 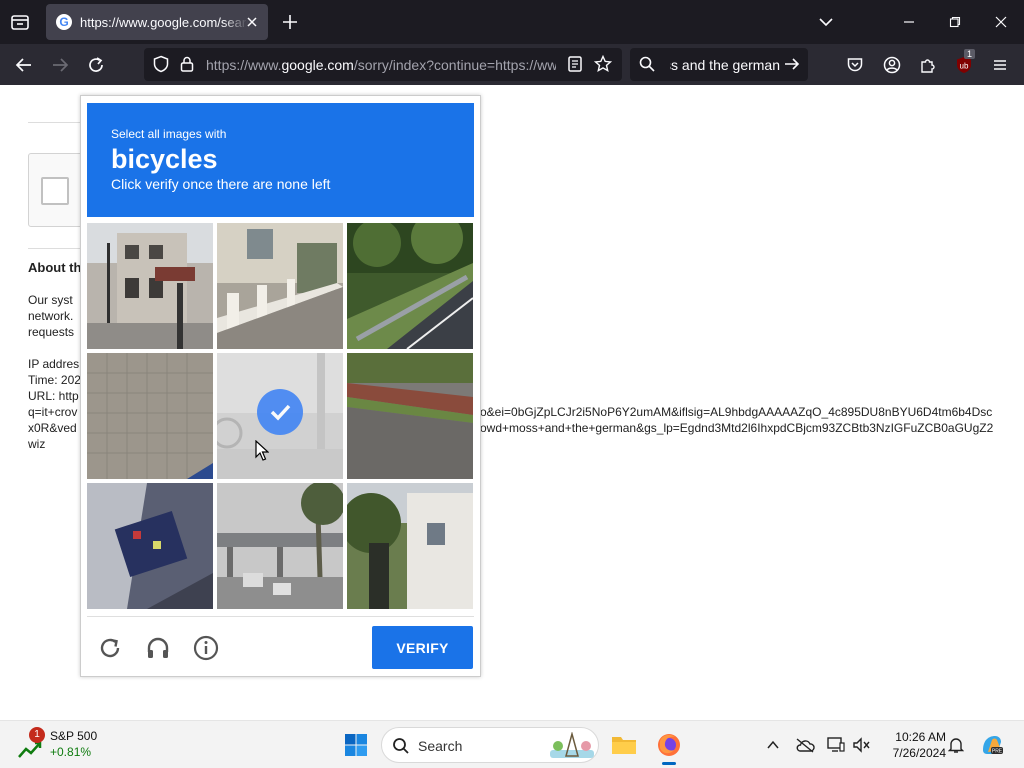 What do you see at coordinates (892, 65) in the screenshot?
I see `account-icon` at bounding box center [892, 65].